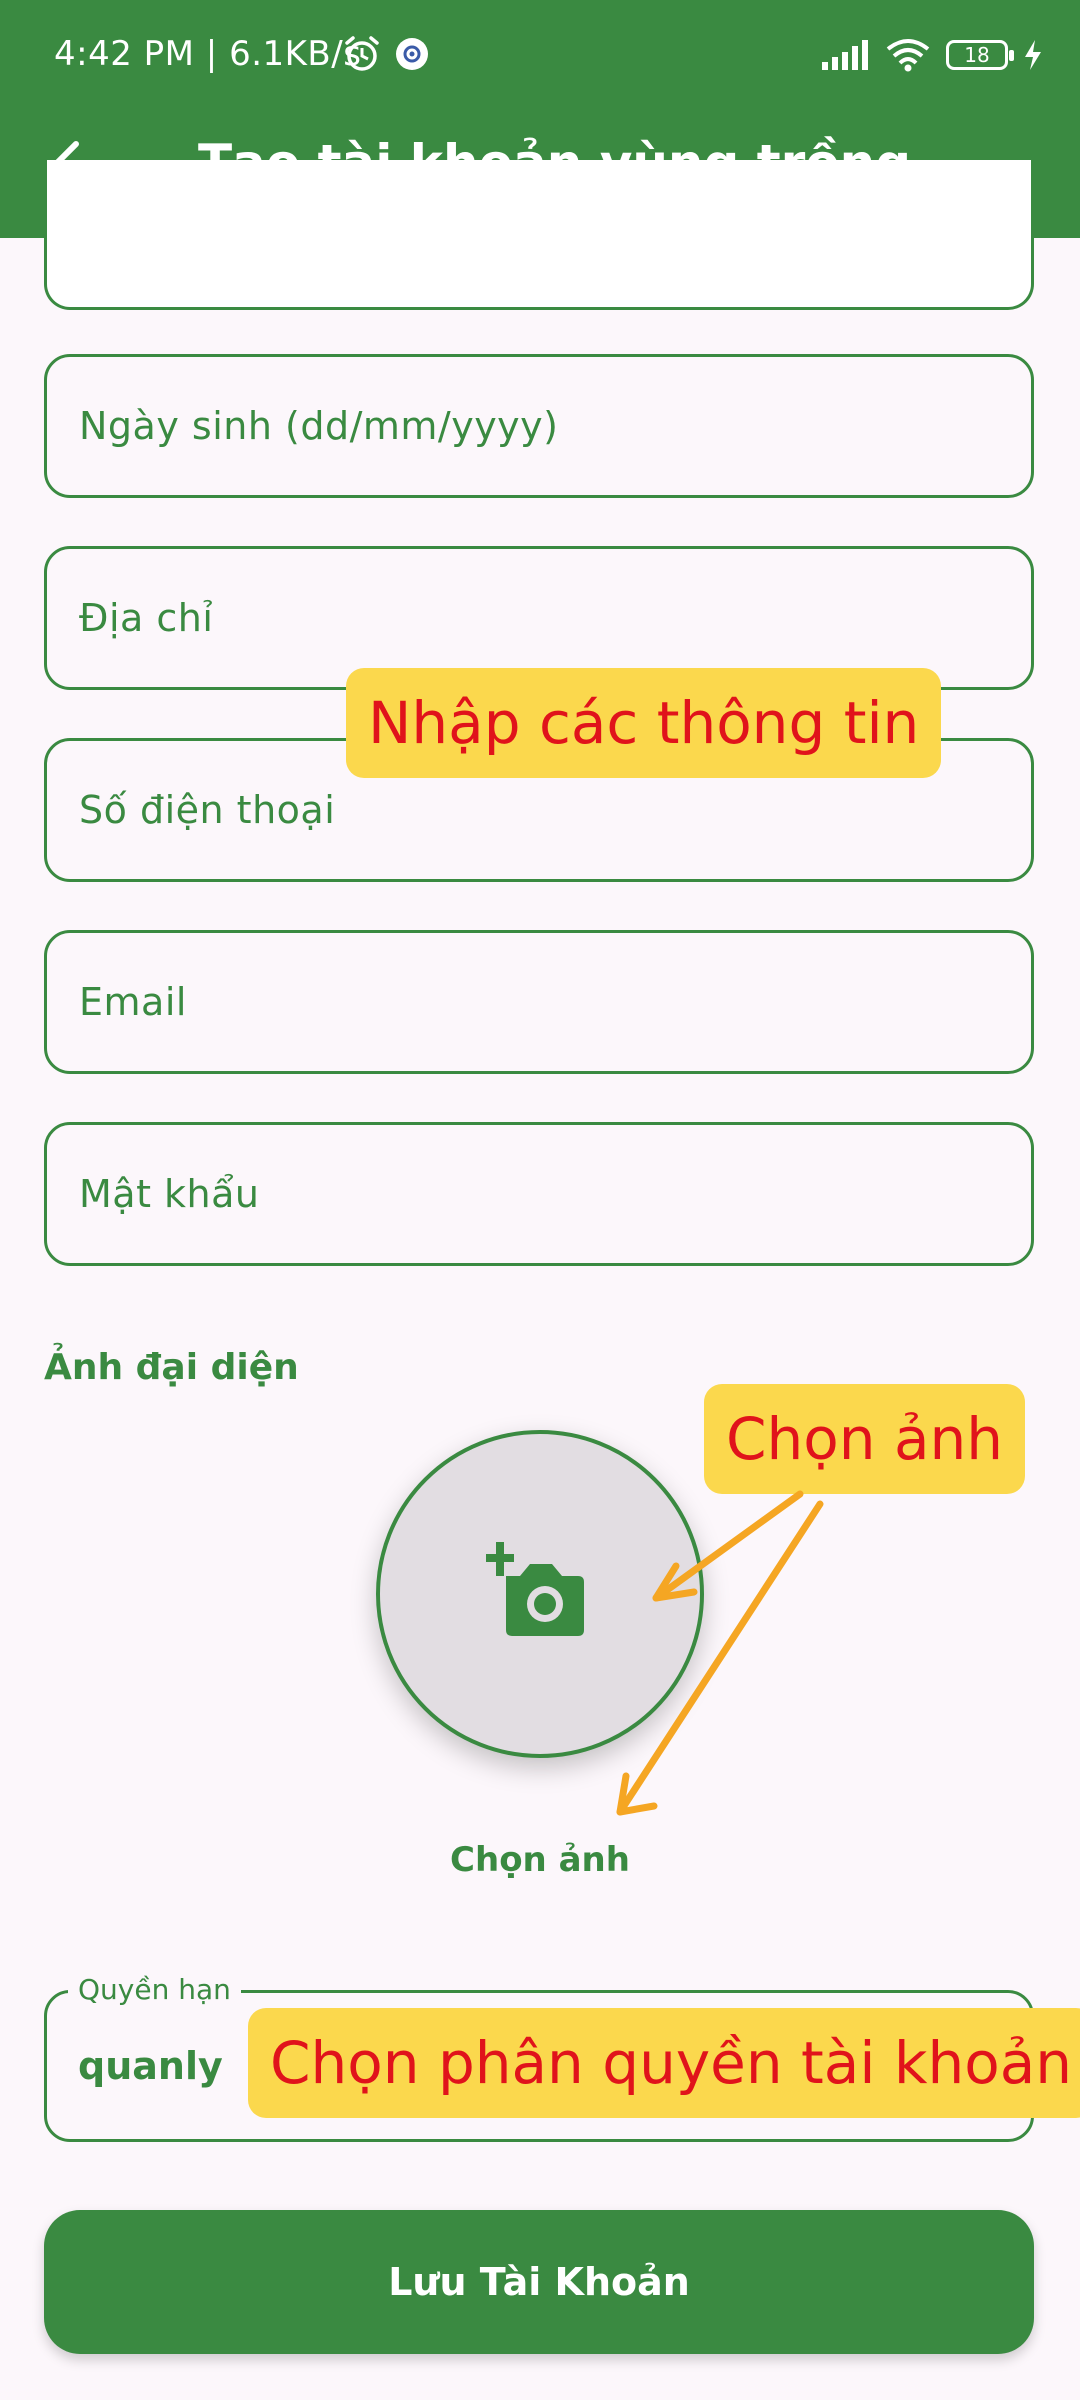 This screenshot has height=2400, width=1080. What do you see at coordinates (539, 2282) in the screenshot?
I see `save-account-button: Lưu Tài Khoản` at bounding box center [539, 2282].